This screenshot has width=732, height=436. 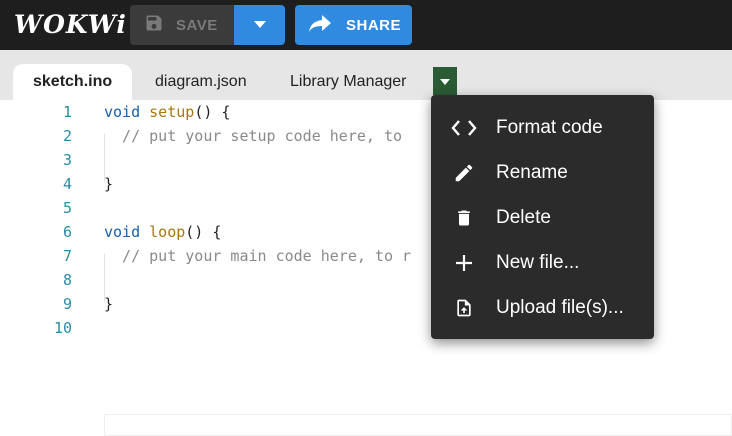 What do you see at coordinates (67, 208) in the screenshot?
I see `line-number: 5` at bounding box center [67, 208].